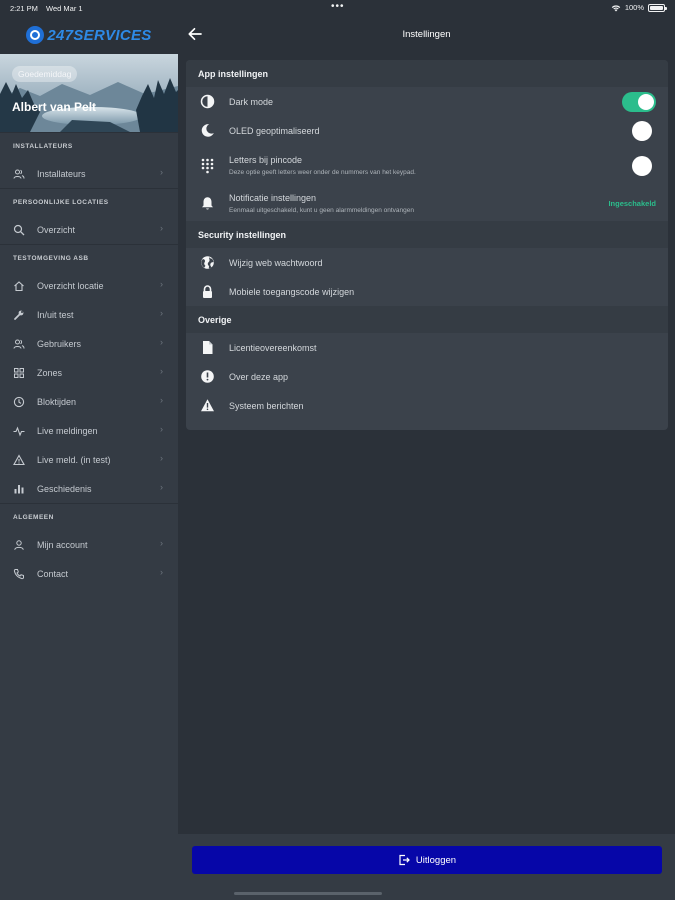  I want to click on brand-logo-text: 247SERVICES, so click(99, 35).